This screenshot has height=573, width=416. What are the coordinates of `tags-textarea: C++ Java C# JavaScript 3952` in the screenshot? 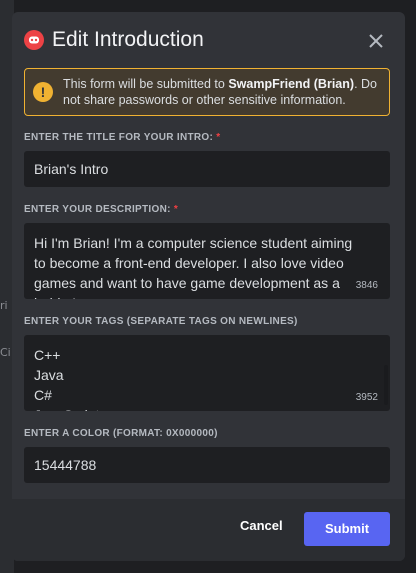 It's located at (207, 373).